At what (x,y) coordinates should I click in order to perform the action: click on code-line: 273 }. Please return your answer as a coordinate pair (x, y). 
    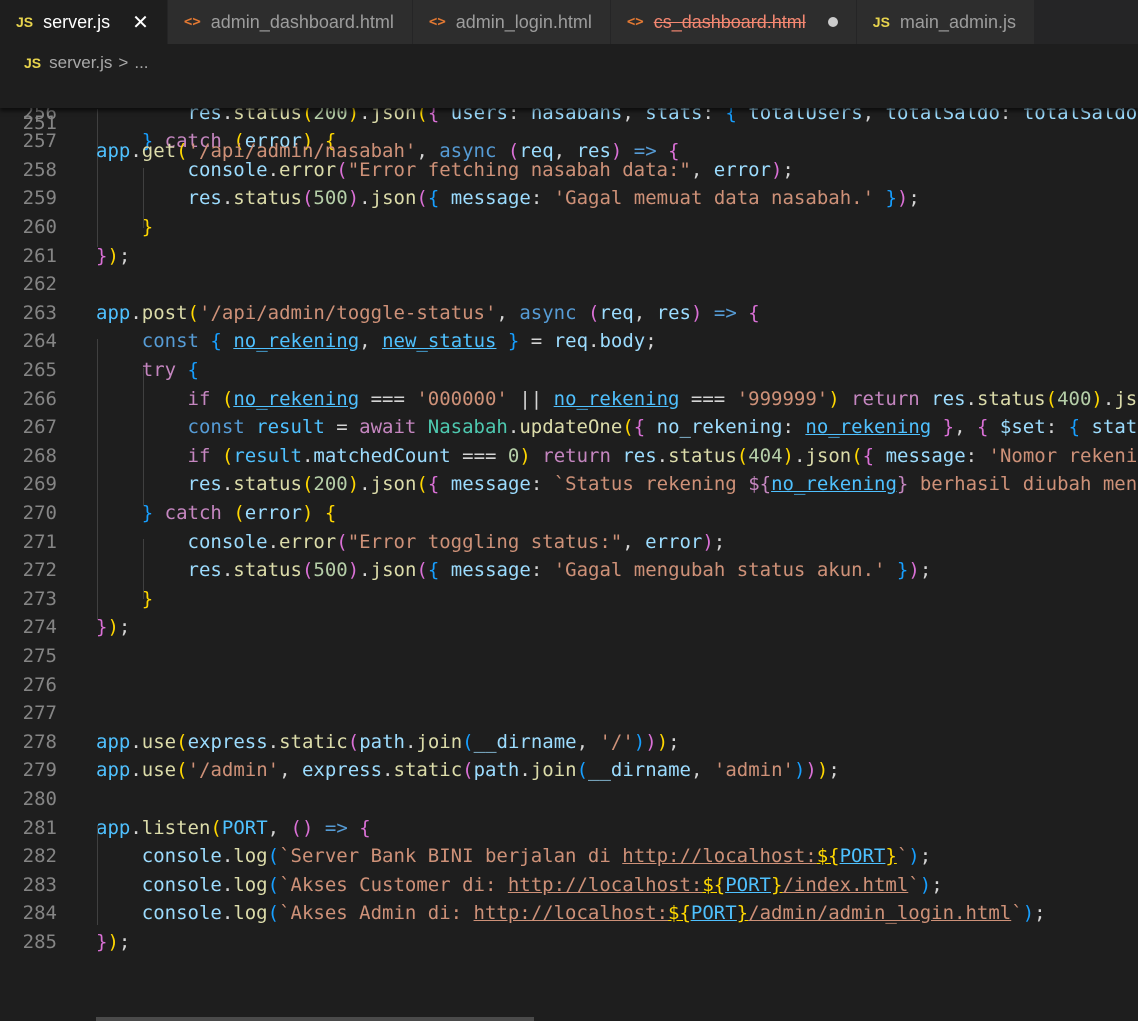
    Looking at the image, I should click on (569, 599).